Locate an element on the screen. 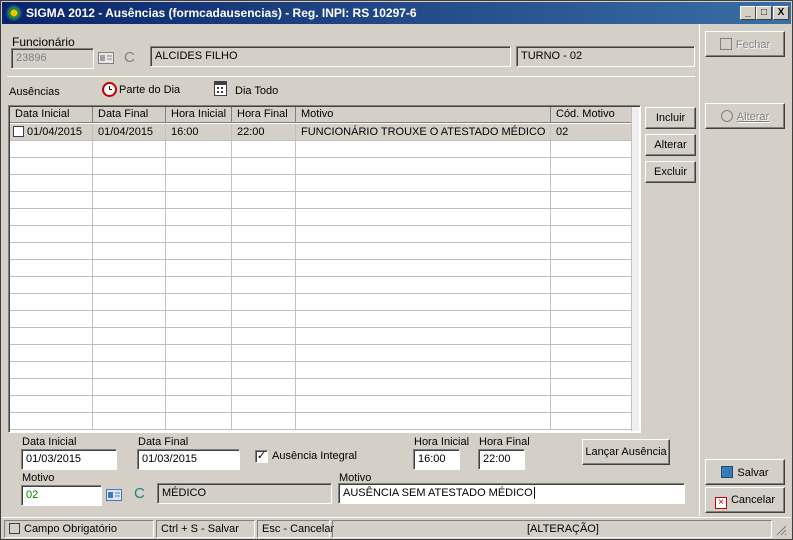  motivo-text-field: AUSÊNCIA SEM ATESTADO MÉDICO is located at coordinates (511, 493).